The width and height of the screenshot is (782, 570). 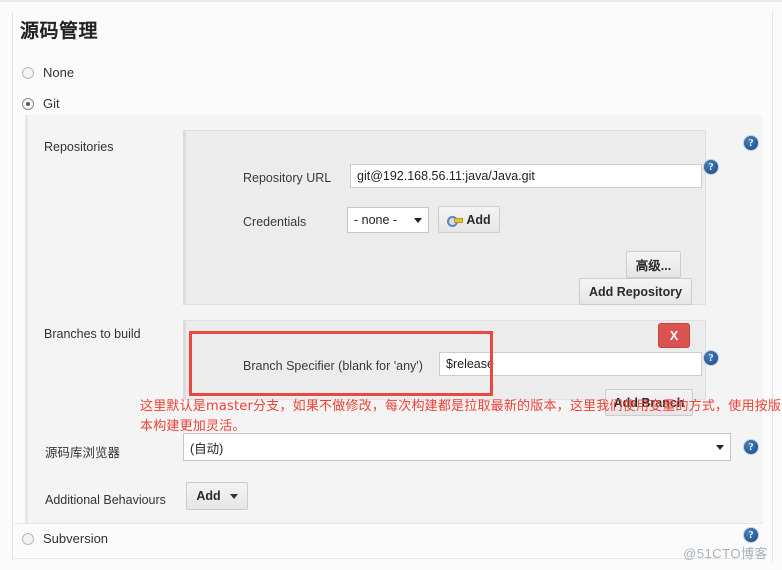 What do you see at coordinates (28, 72) in the screenshot?
I see `radio-none-icon` at bounding box center [28, 72].